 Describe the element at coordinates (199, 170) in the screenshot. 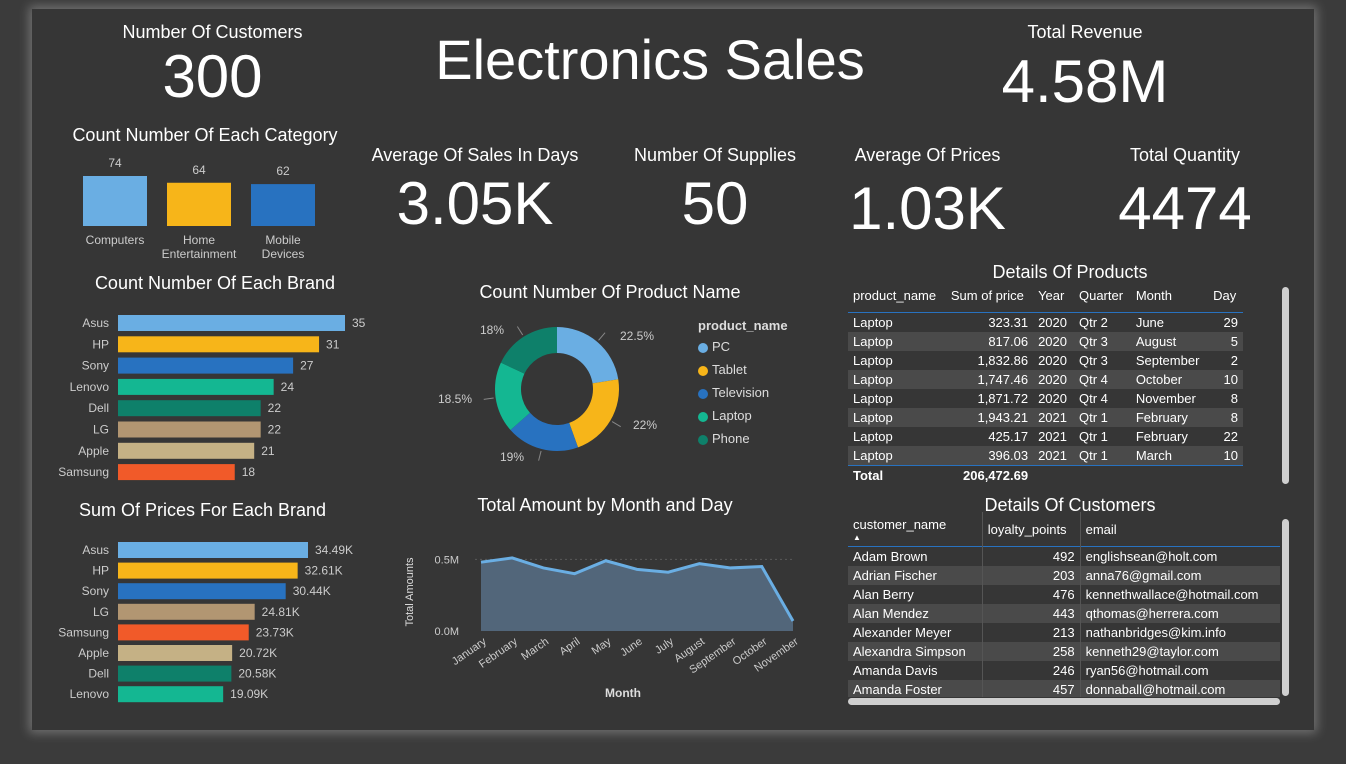

I see `category-value-label: 64` at that location.